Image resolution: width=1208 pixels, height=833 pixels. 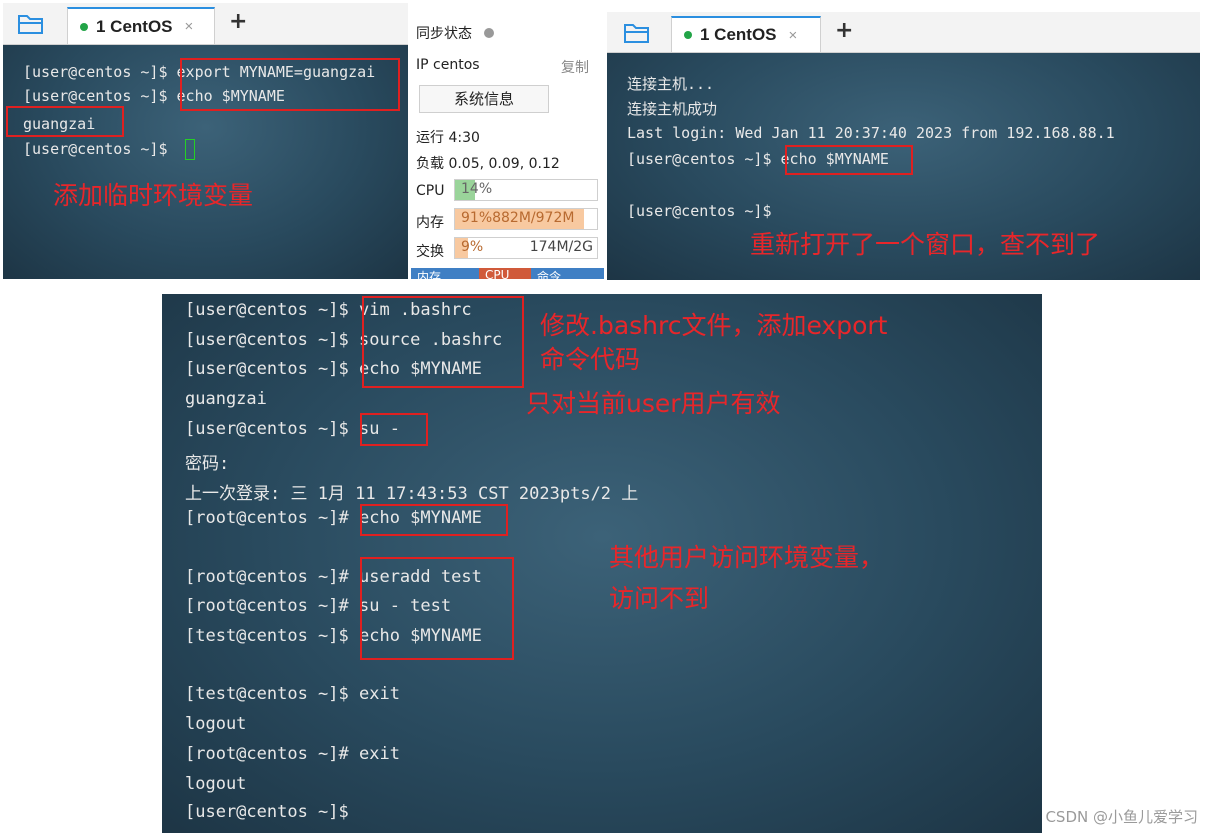 I want to click on annotation-text: 只对当前user用户有效, so click(x=653, y=403).